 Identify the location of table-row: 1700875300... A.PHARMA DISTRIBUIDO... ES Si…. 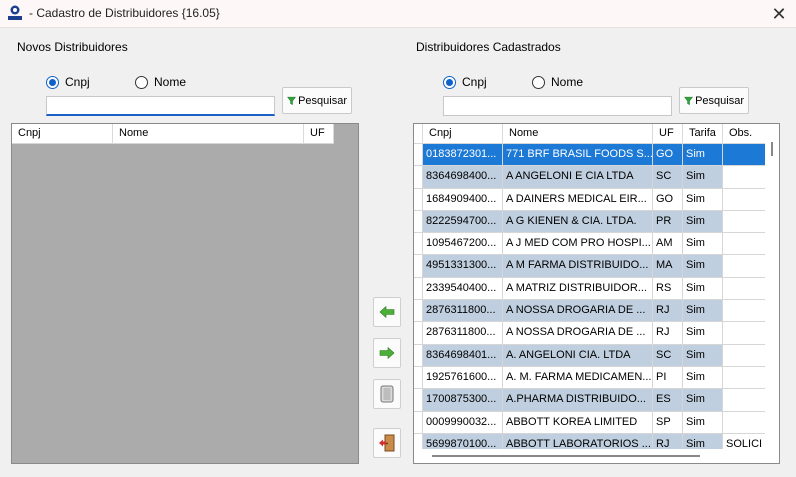
(590, 400).